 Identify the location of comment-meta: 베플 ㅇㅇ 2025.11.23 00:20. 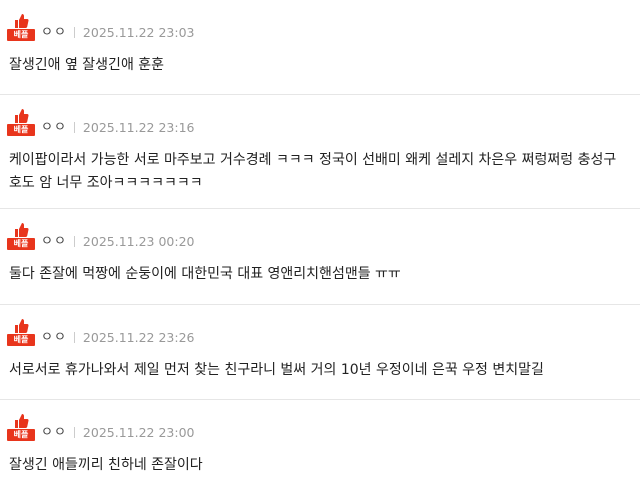
(101, 236).